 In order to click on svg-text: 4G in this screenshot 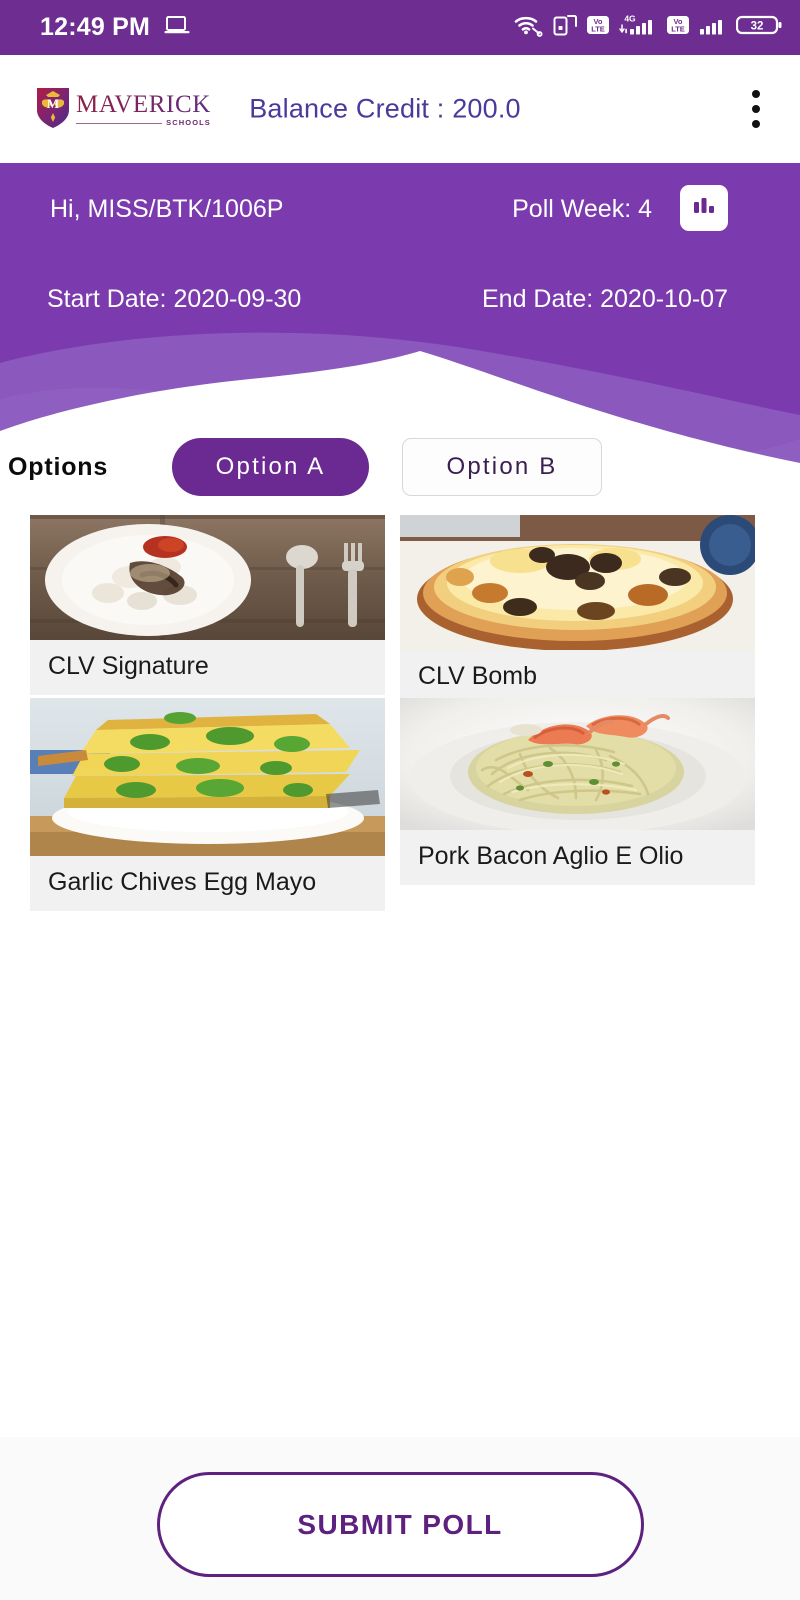, I will do `click(630, 19)`.